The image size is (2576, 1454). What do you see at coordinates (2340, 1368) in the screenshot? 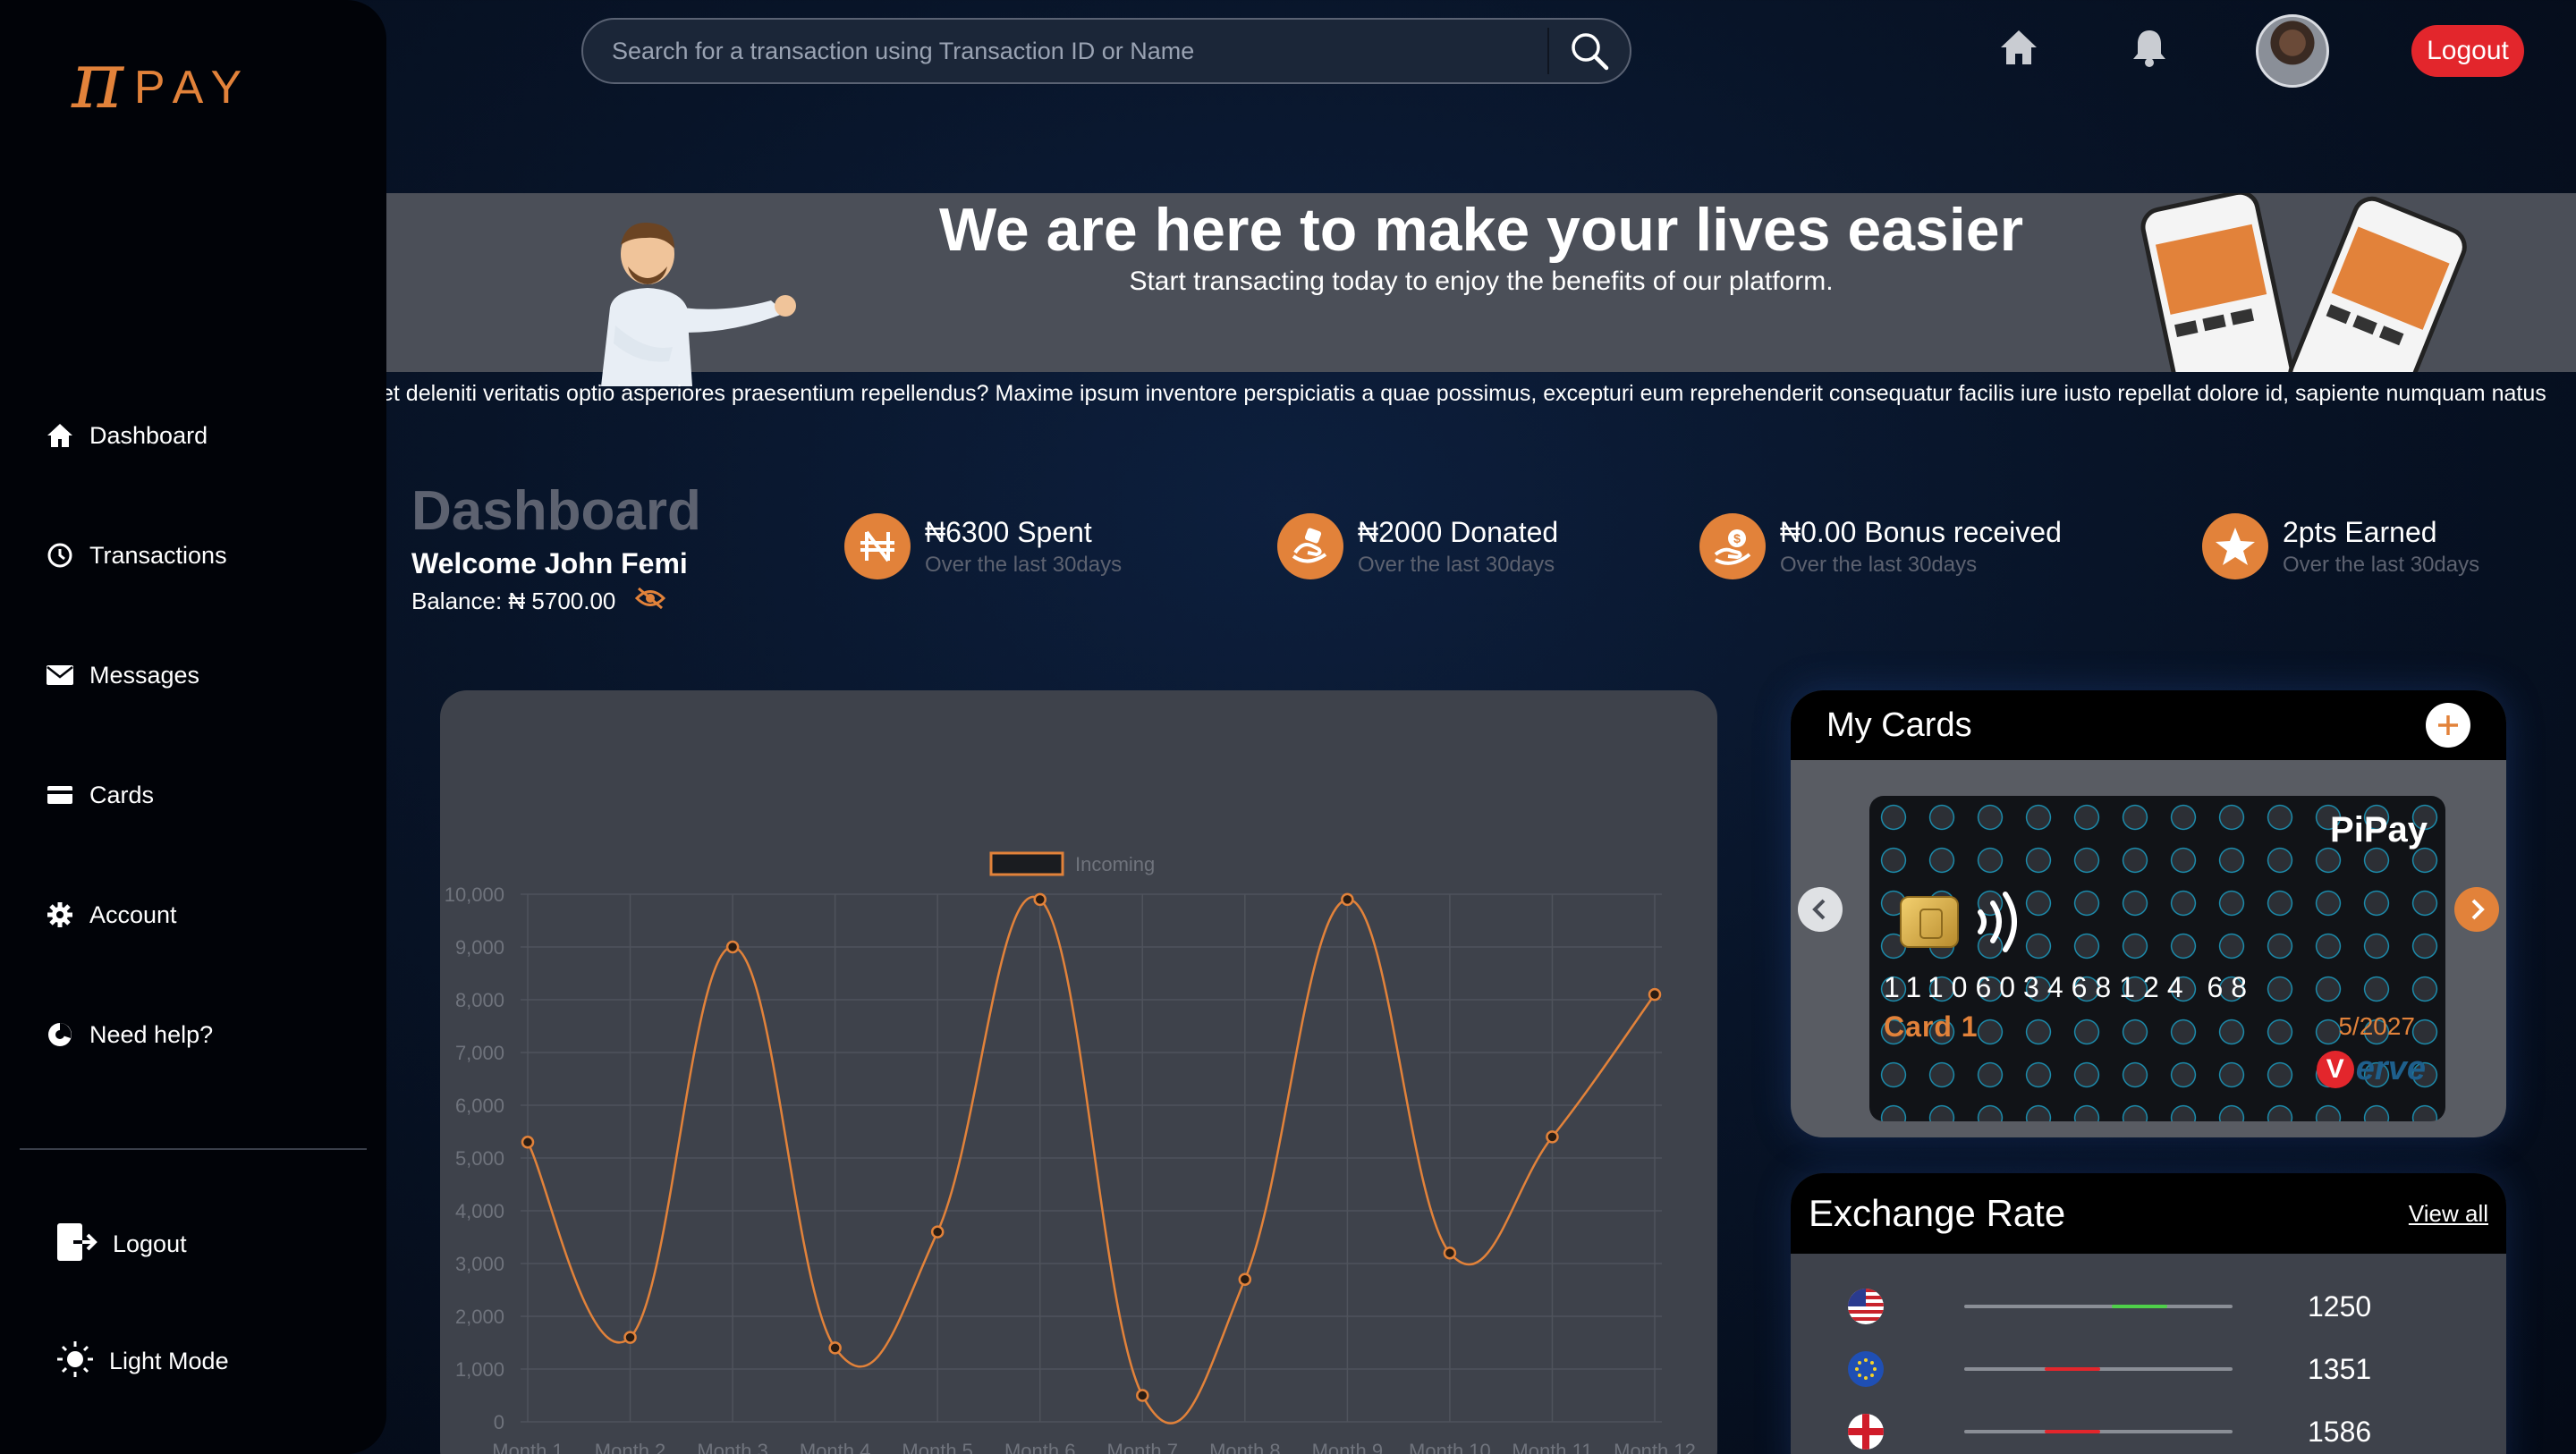
I see `rate-value: 1351` at bounding box center [2340, 1368].